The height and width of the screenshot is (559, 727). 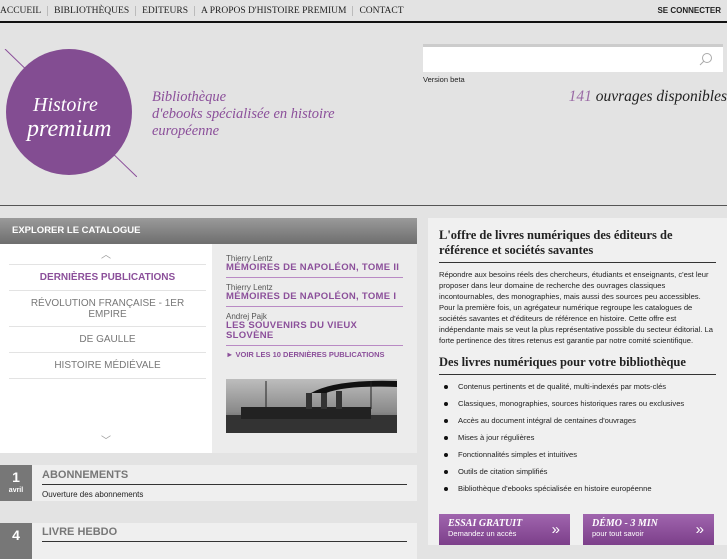 What do you see at coordinates (482, 533) in the screenshot?
I see `cta-subtitle: Demandez un accès` at bounding box center [482, 533].